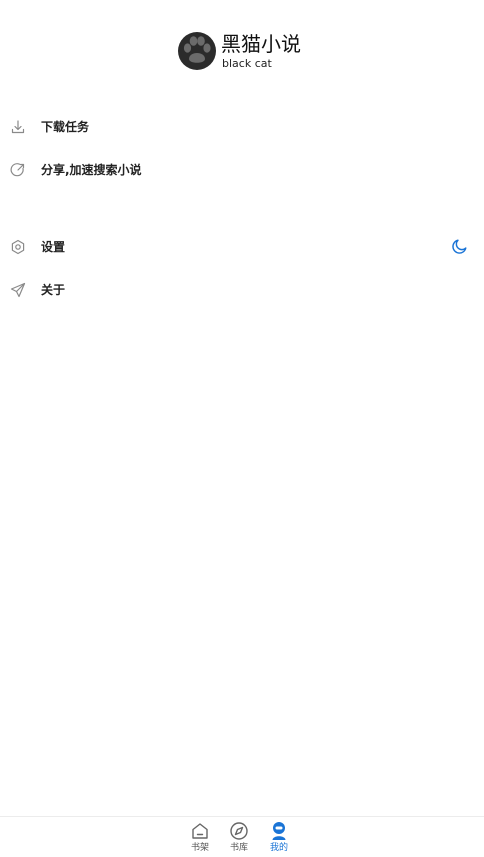  What do you see at coordinates (65, 127) in the screenshot?
I see `menu-label-download: 下载任务` at bounding box center [65, 127].